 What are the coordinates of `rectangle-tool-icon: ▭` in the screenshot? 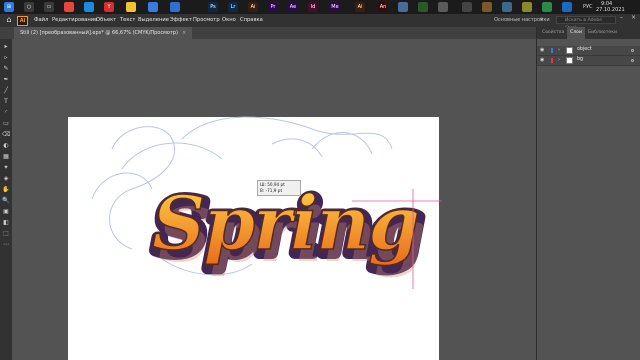 It's located at (6, 124).